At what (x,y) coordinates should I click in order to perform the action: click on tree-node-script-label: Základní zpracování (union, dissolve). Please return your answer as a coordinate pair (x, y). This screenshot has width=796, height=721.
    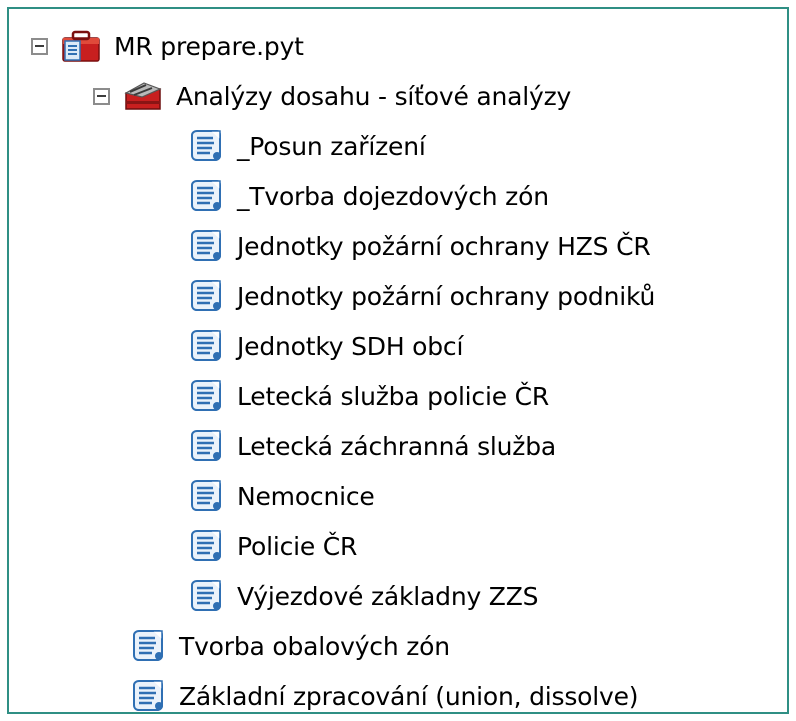
    Looking at the image, I should click on (409, 696).